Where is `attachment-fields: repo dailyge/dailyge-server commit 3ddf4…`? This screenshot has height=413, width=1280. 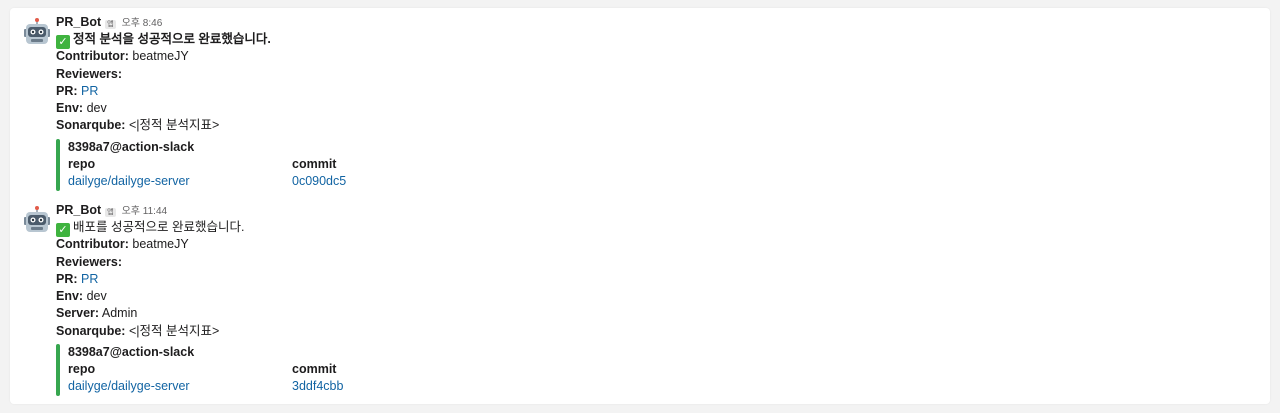 attachment-fields: repo dailyge/dailyge-server commit 3ddf4… is located at coordinates (662, 378).